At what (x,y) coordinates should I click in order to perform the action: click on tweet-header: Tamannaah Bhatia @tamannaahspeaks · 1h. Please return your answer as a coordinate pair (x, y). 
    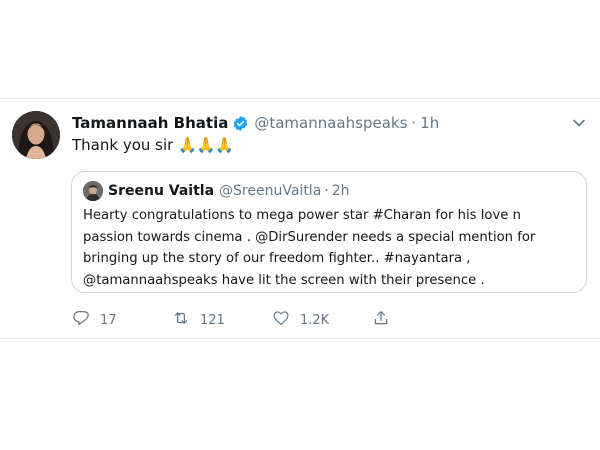
    Looking at the image, I should click on (255, 123).